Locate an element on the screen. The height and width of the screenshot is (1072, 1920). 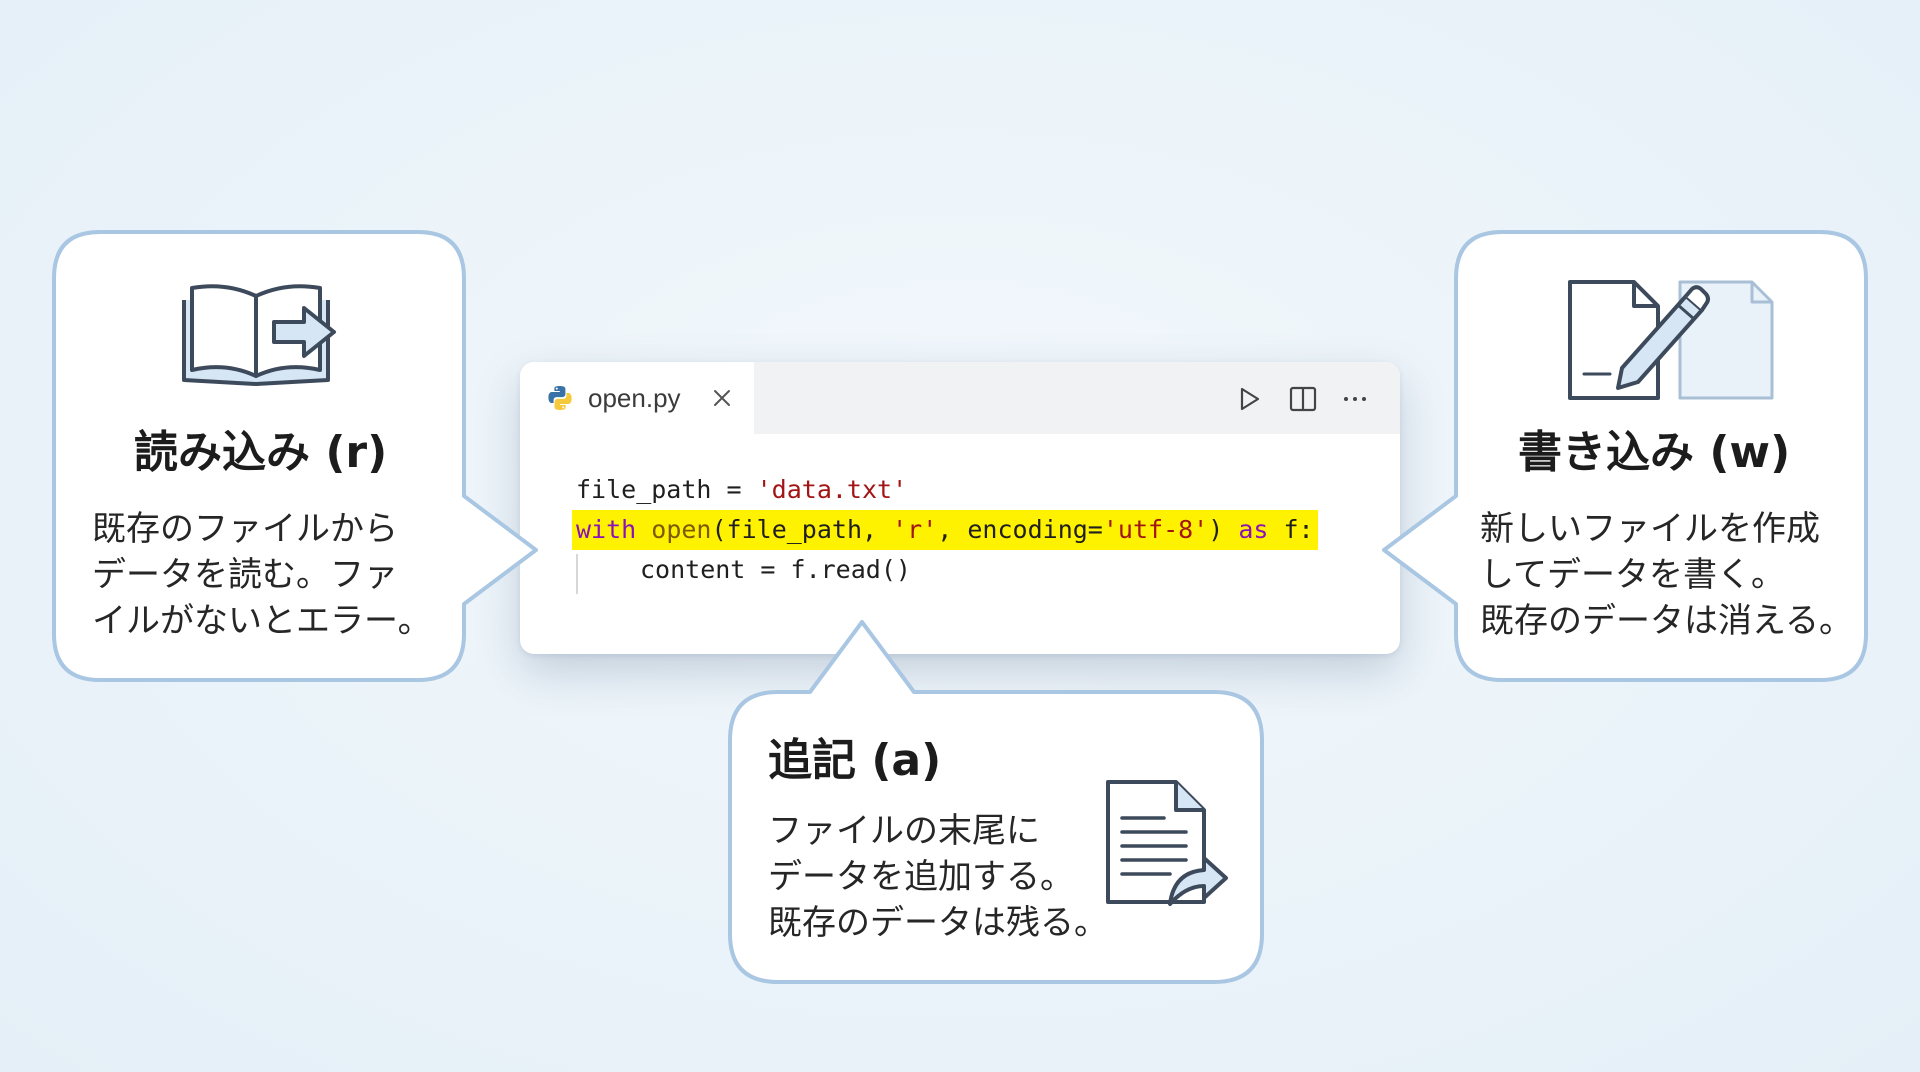
editor-tab-bar: open.py is located at coordinates (960, 398).